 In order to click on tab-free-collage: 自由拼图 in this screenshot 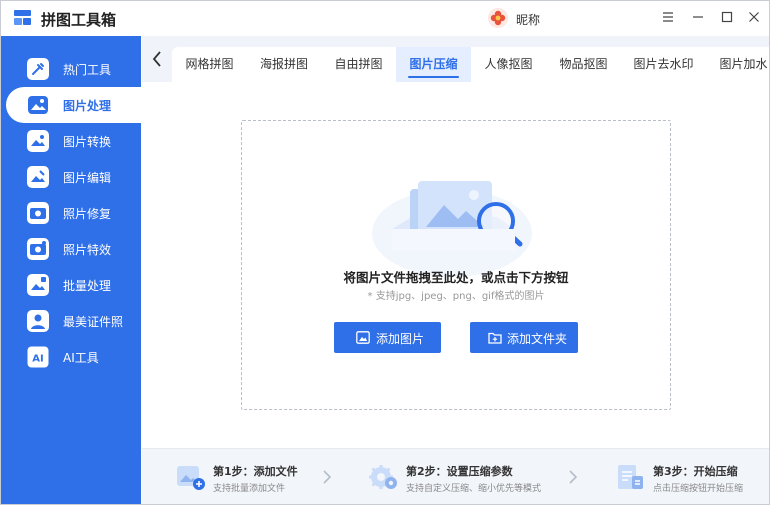, I will do `click(358, 64)`.